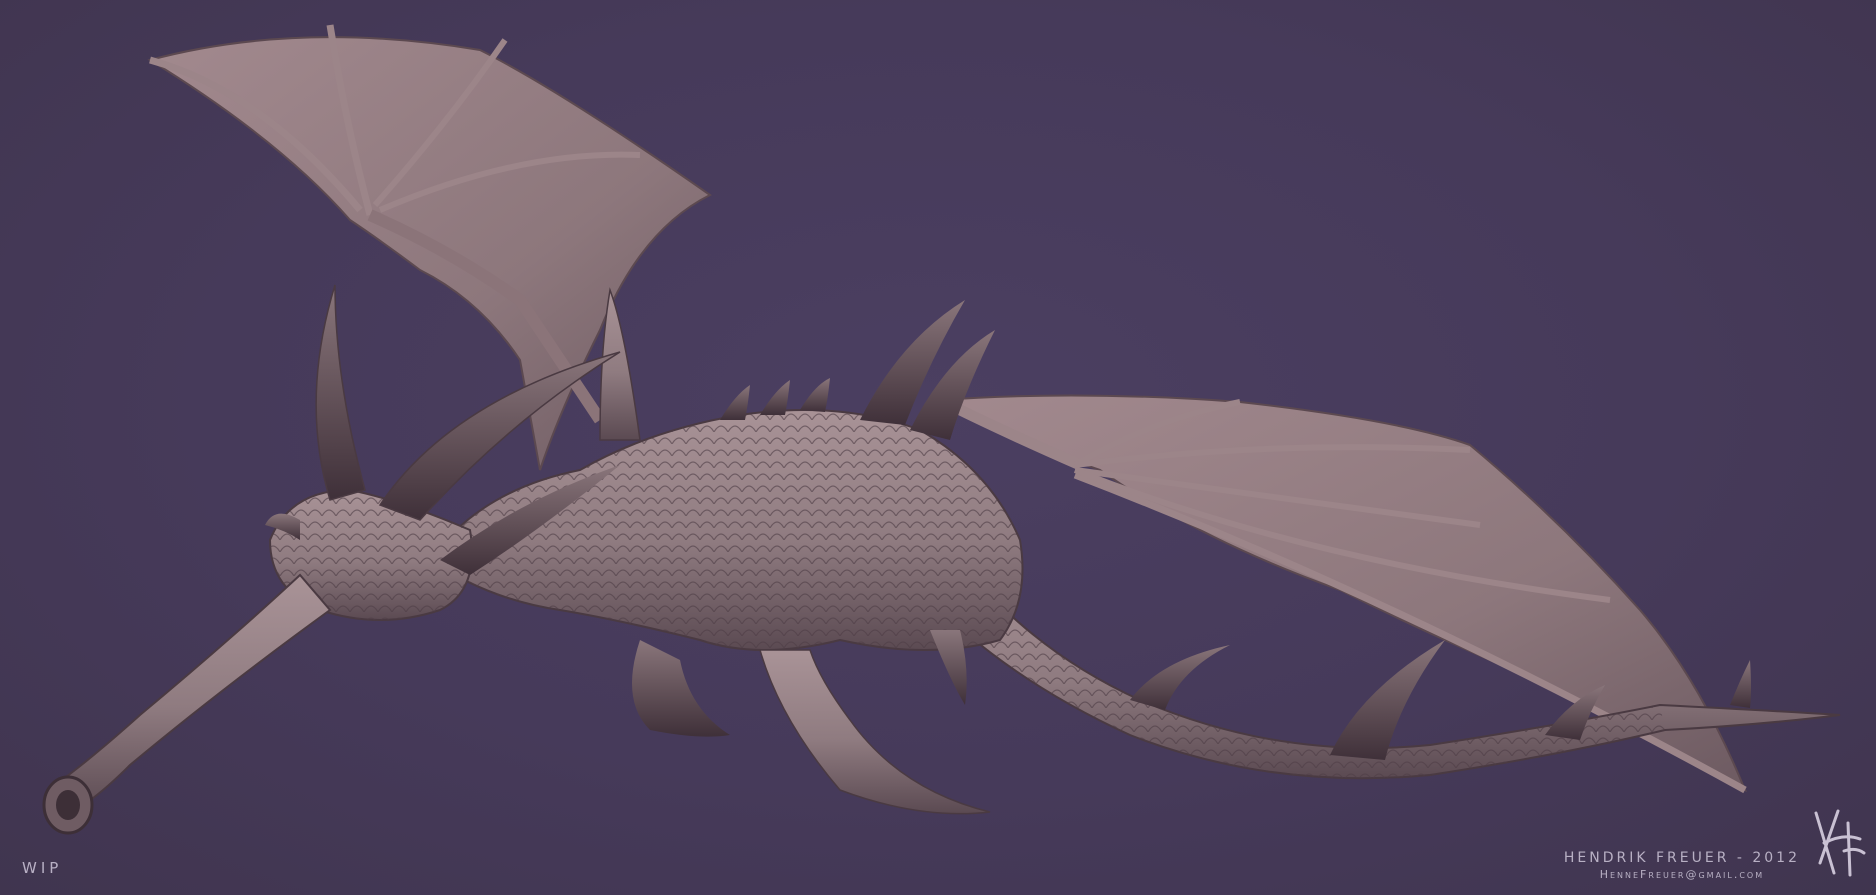 This screenshot has width=1876, height=895. I want to click on signature-monogram, so click(1840, 843).